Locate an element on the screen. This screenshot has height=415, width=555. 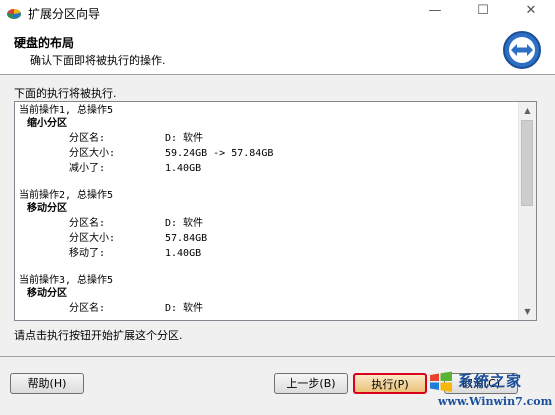
operation-row: 减小了: 1.40GB is located at coordinates (268, 168).